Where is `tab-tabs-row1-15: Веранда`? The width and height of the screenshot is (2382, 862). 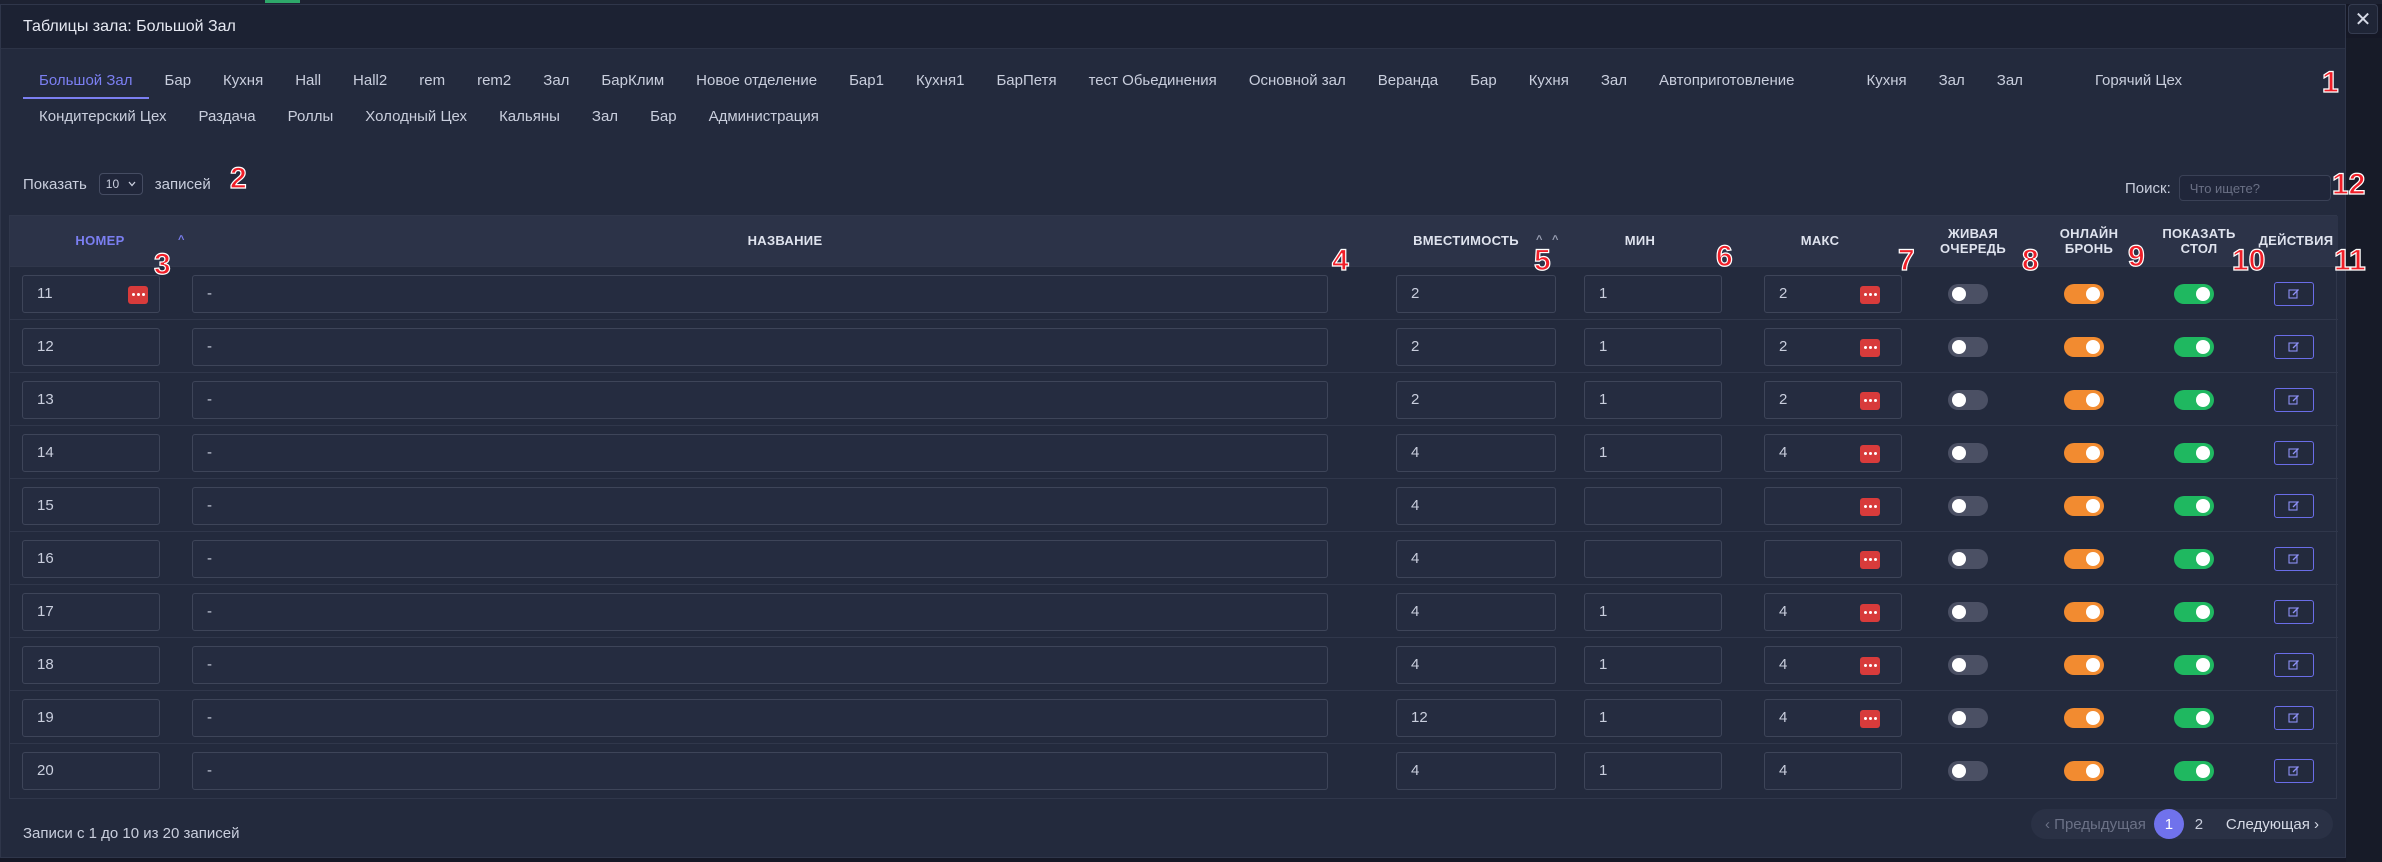 tab-tabs-row1-15: Веранда is located at coordinates (1408, 81).